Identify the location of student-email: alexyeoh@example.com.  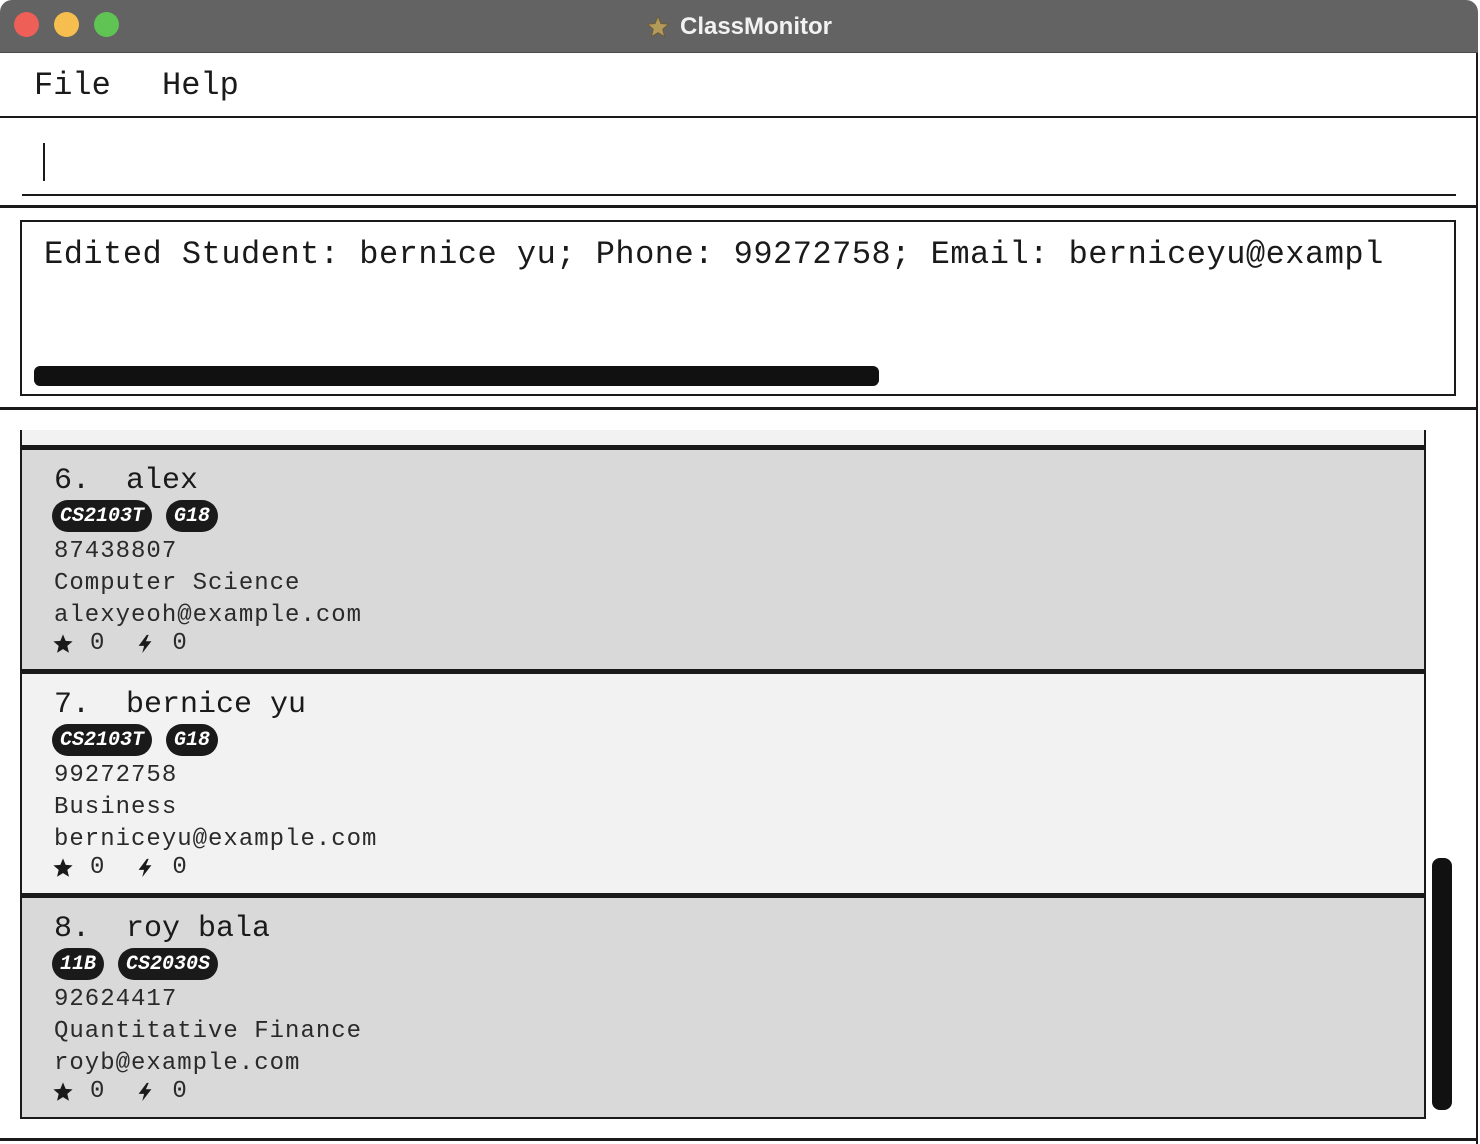
(208, 615).